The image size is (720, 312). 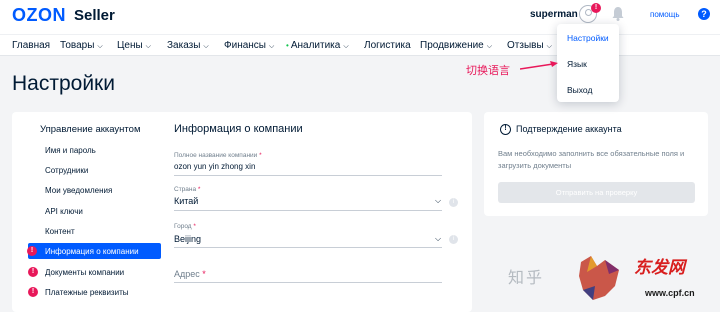 I want to click on bell-icon, so click(x=618, y=13).